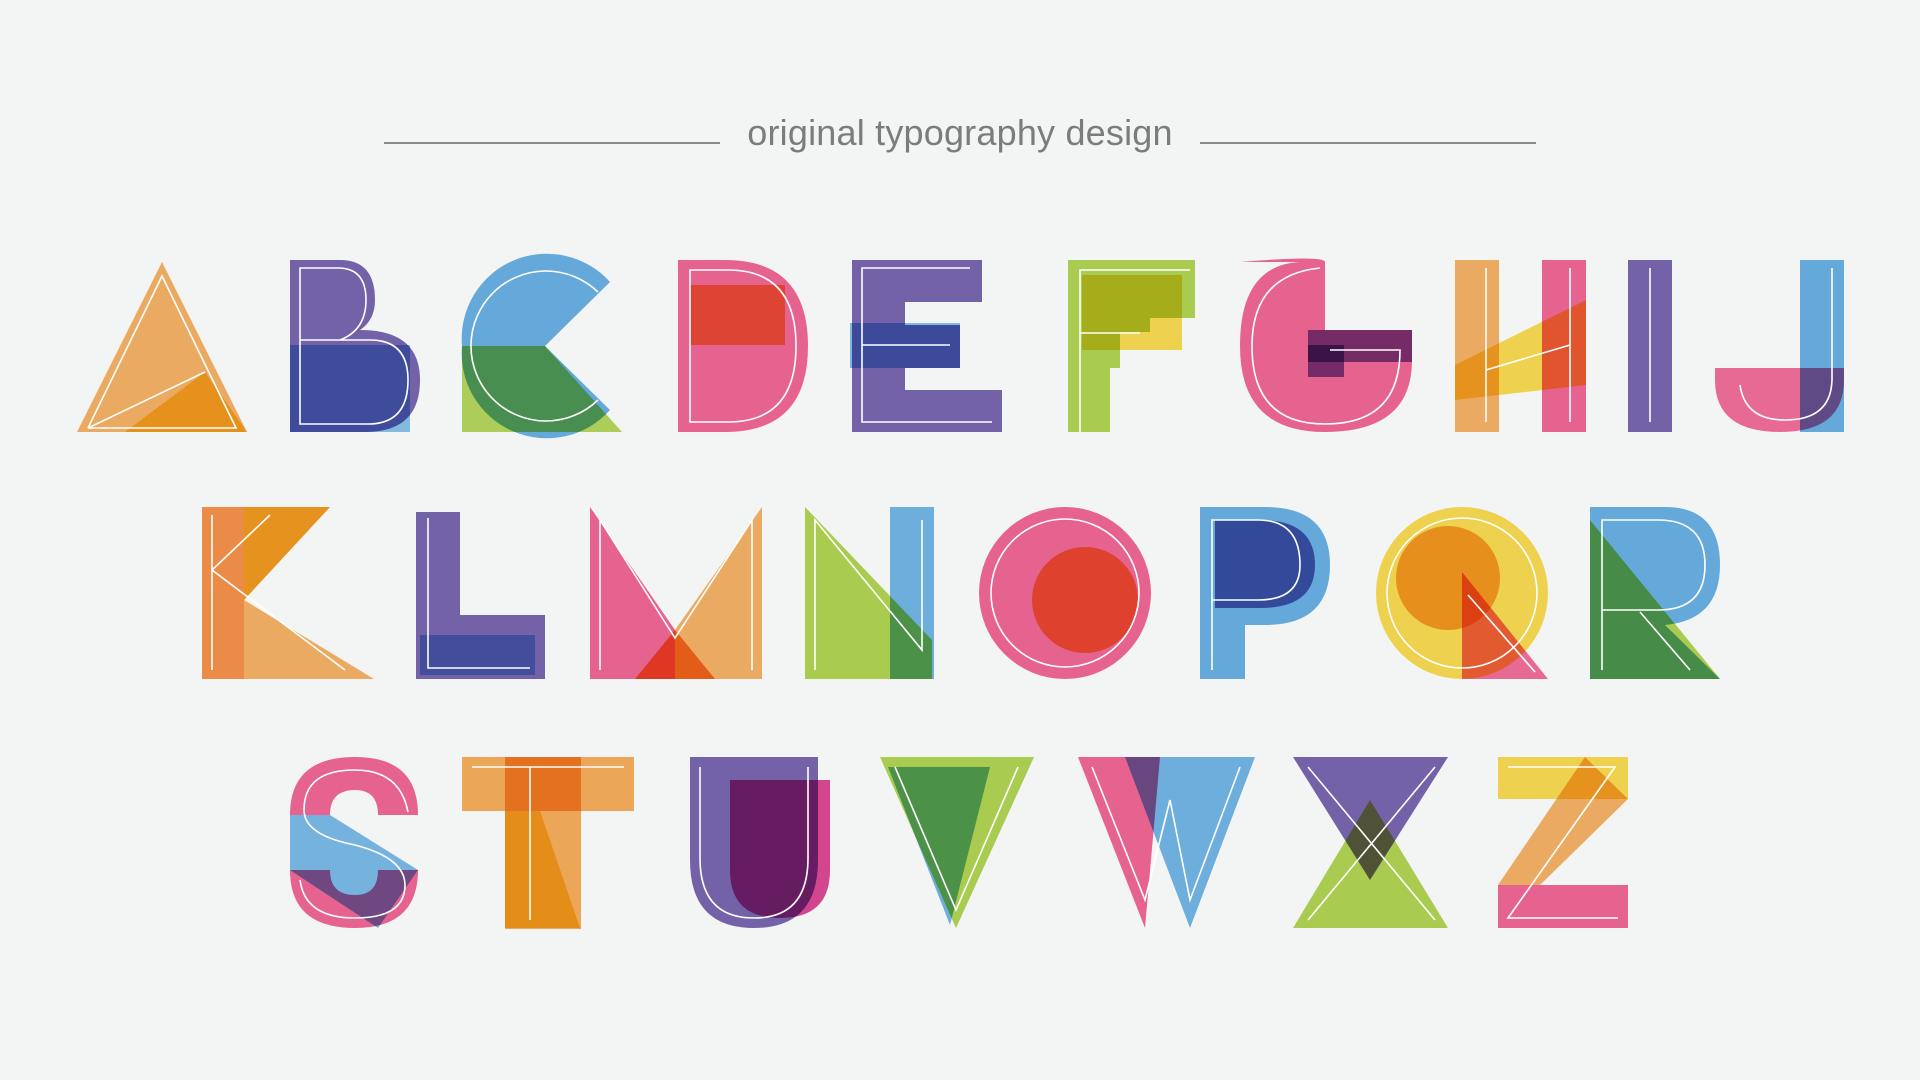 The width and height of the screenshot is (1920, 1080). I want to click on letter-c, so click(541, 346).